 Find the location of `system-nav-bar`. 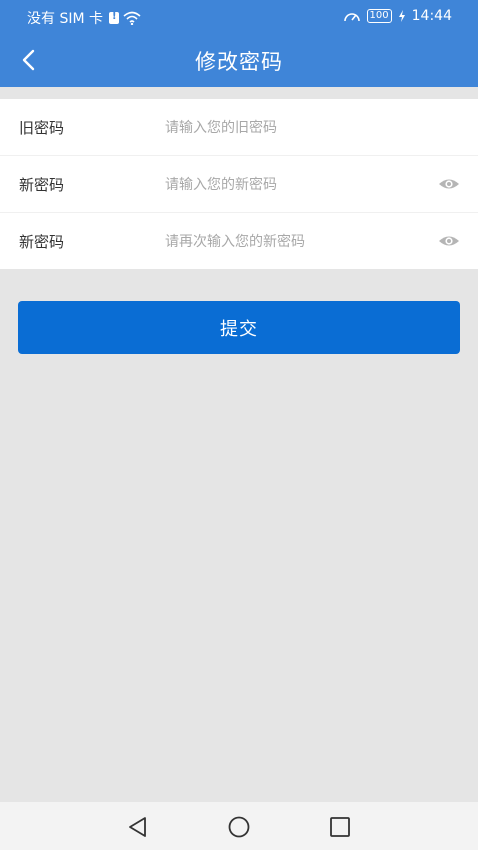

system-nav-bar is located at coordinates (239, 826).